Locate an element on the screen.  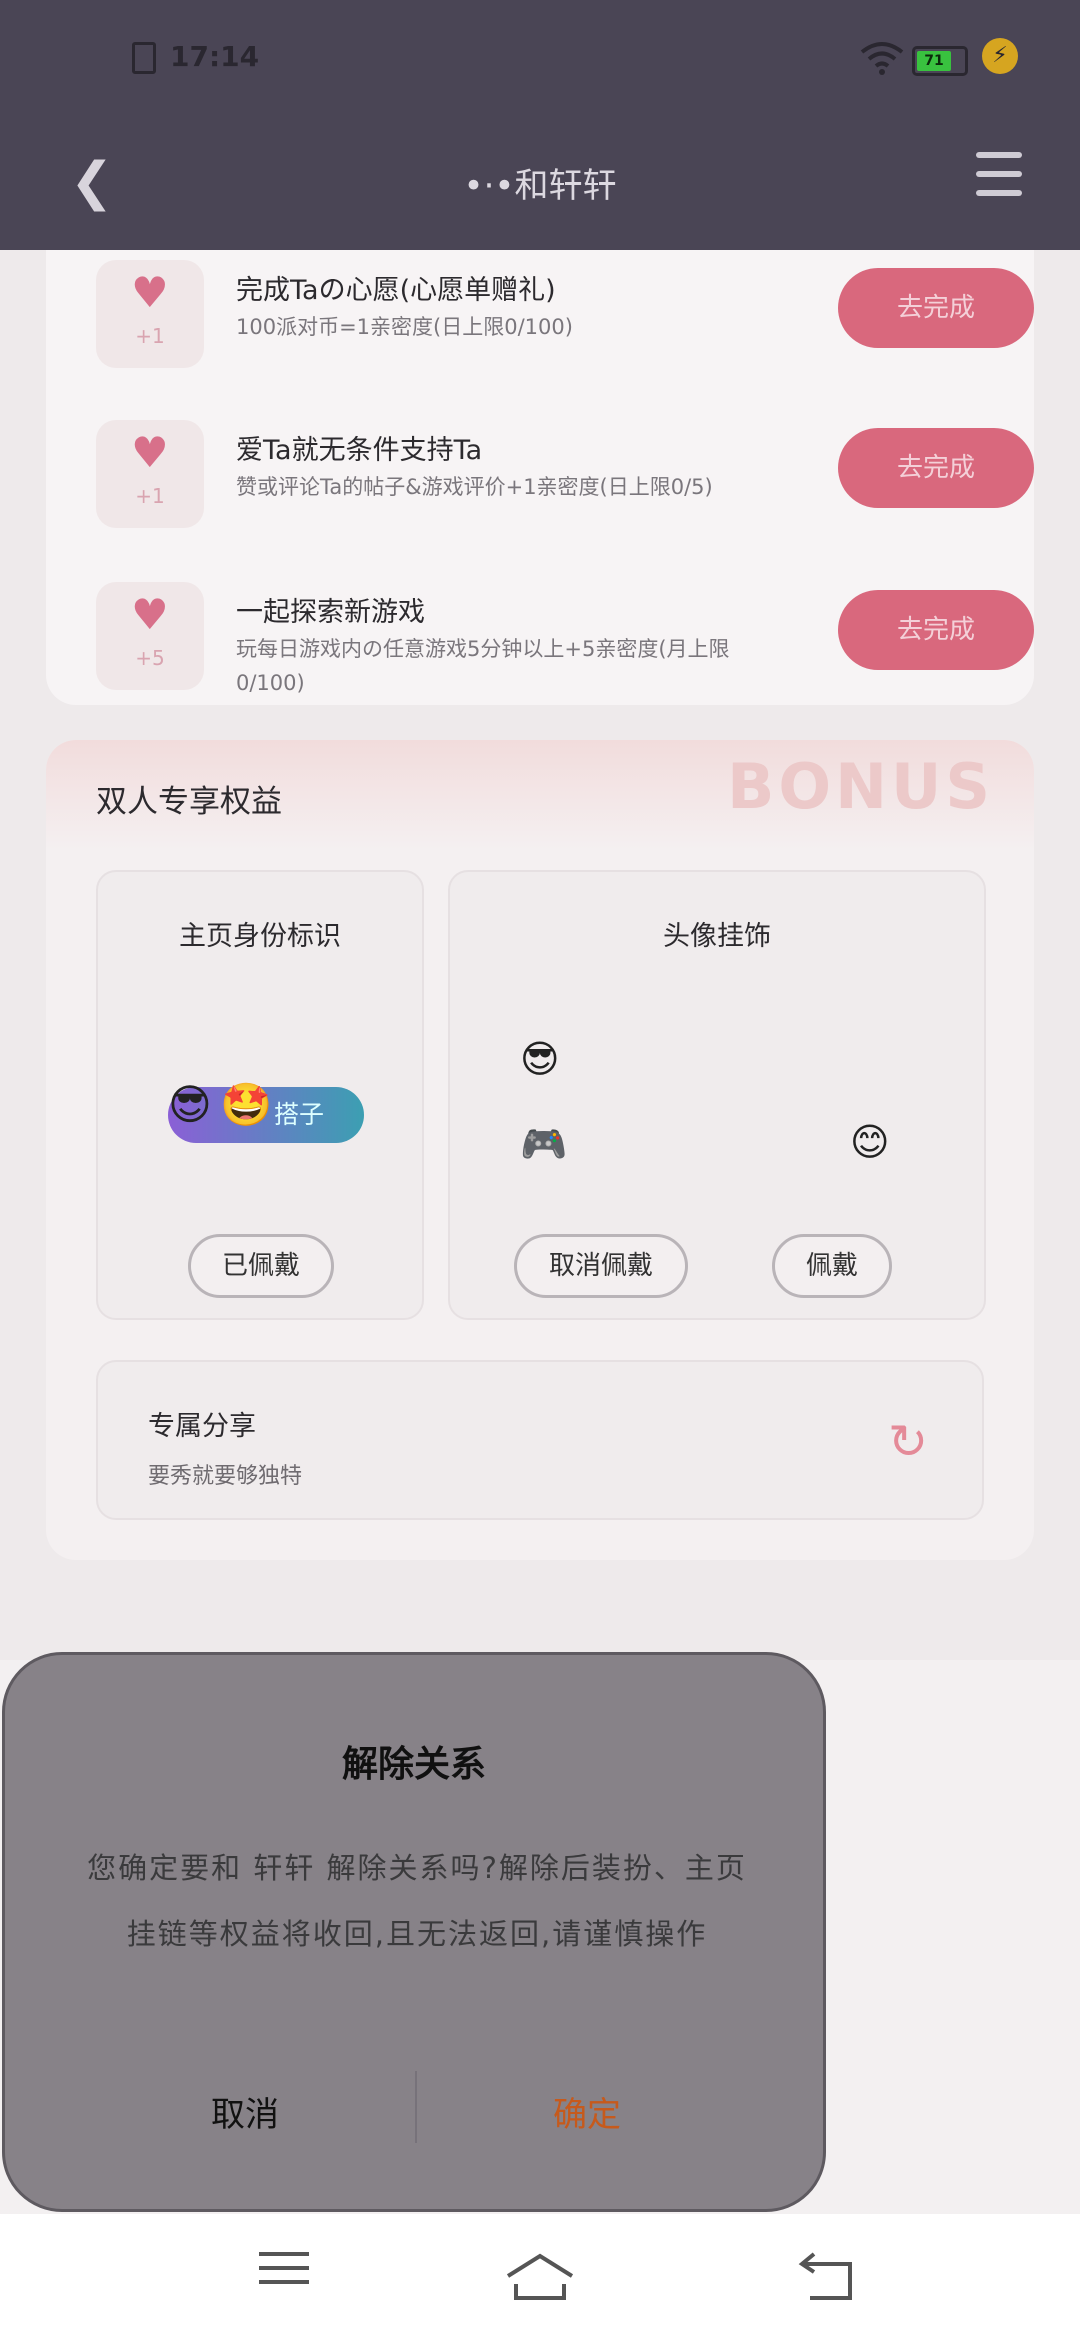
battery-icon: 71 is located at coordinates (940, 61).